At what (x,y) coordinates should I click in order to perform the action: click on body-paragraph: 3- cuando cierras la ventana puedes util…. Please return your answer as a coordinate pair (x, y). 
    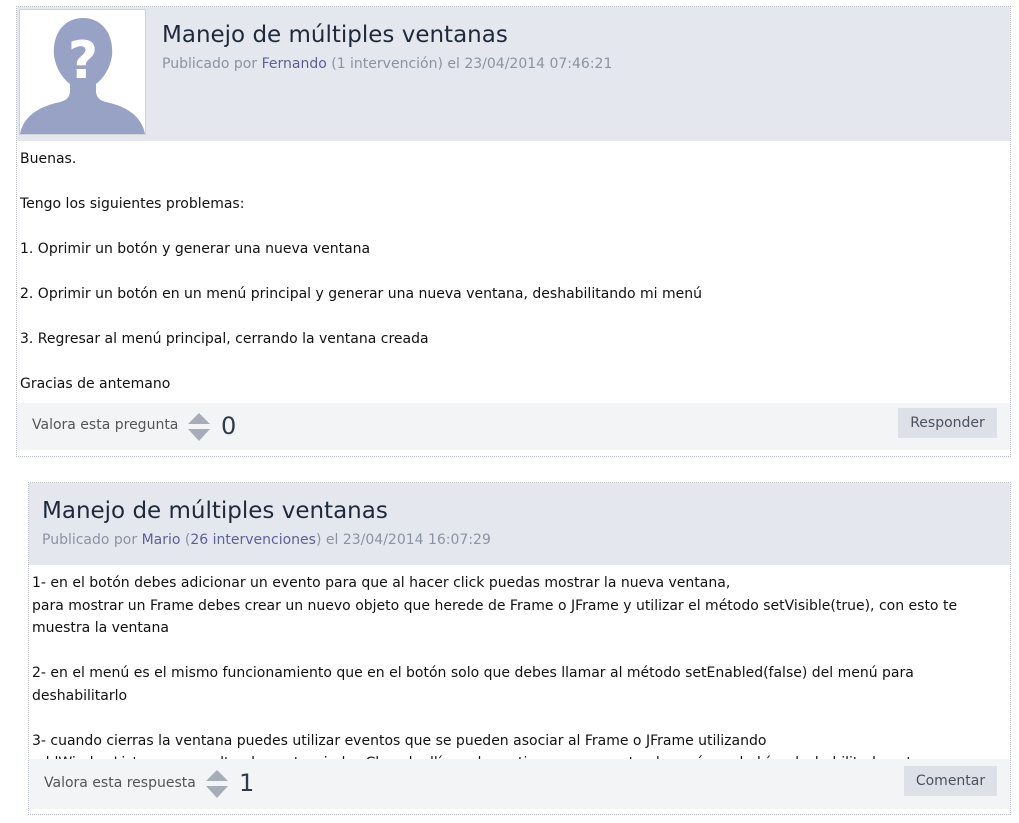
    Looking at the image, I should click on (399, 740).